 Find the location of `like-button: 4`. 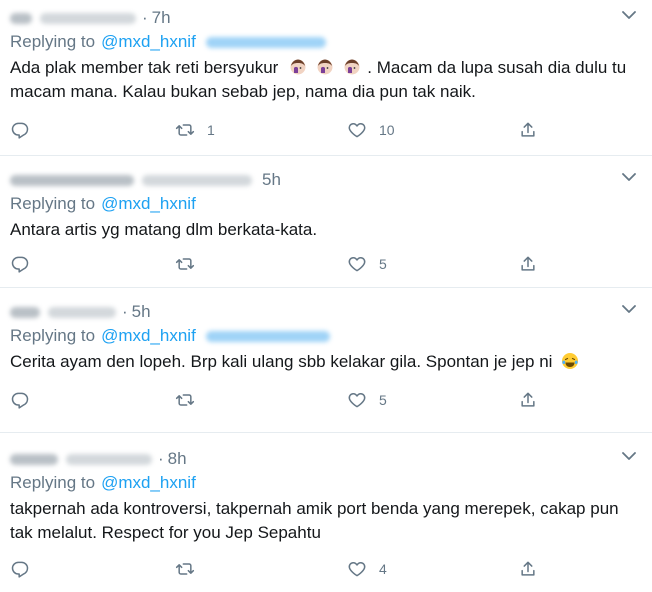

like-button: 4 is located at coordinates (367, 569).